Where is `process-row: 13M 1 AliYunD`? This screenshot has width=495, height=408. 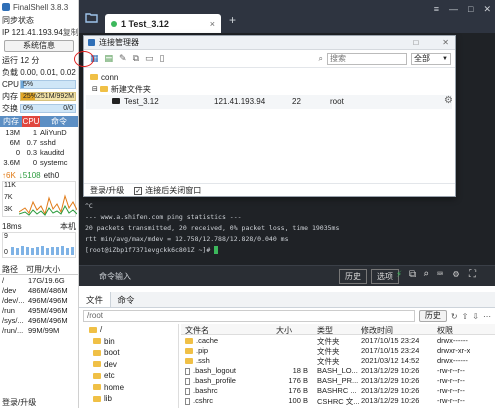
process-row: 13M 1 AliYunD is located at coordinates (39, 132).